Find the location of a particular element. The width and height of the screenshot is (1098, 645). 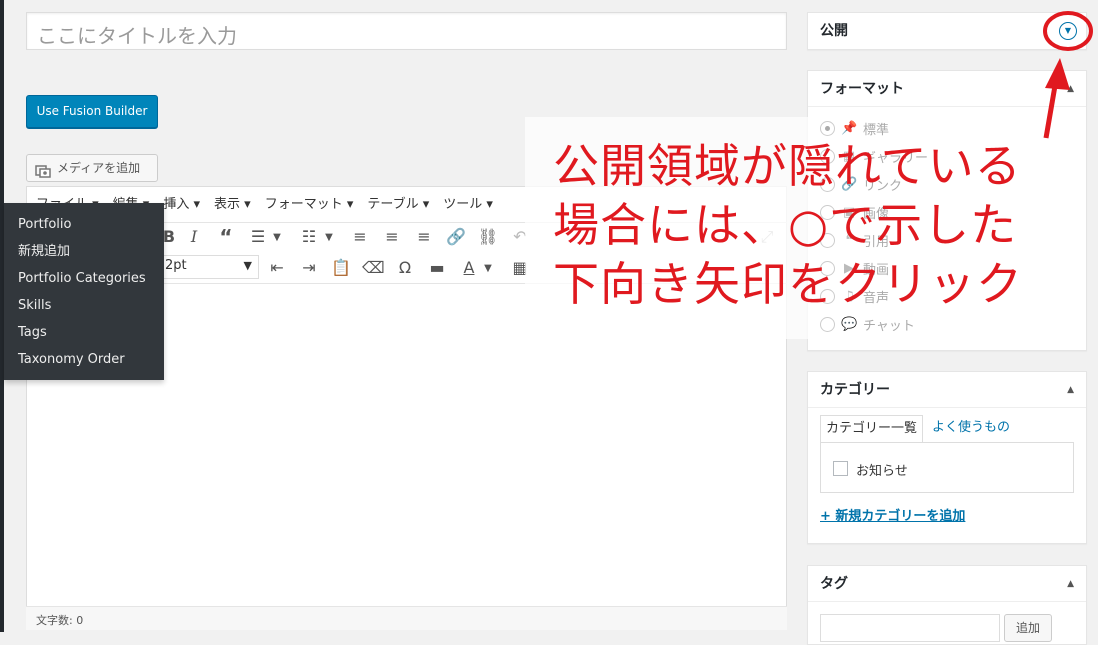

annotation-circle is located at coordinates (1068, 31).